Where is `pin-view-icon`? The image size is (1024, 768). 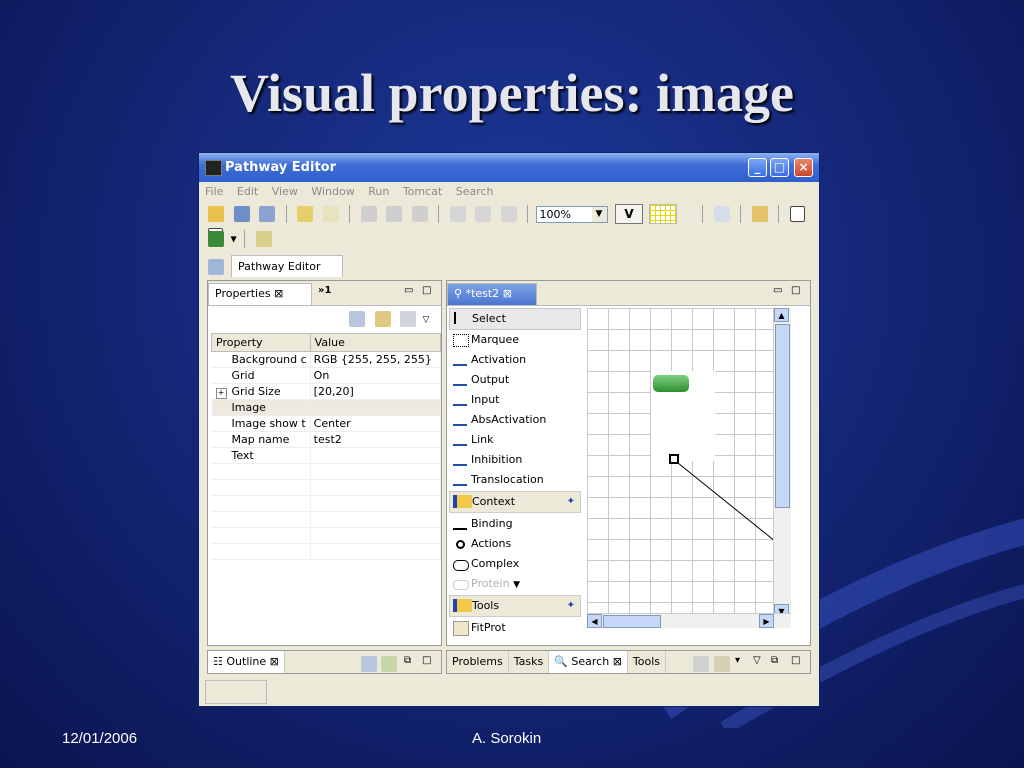
pin-view-icon is located at coordinates (722, 664).